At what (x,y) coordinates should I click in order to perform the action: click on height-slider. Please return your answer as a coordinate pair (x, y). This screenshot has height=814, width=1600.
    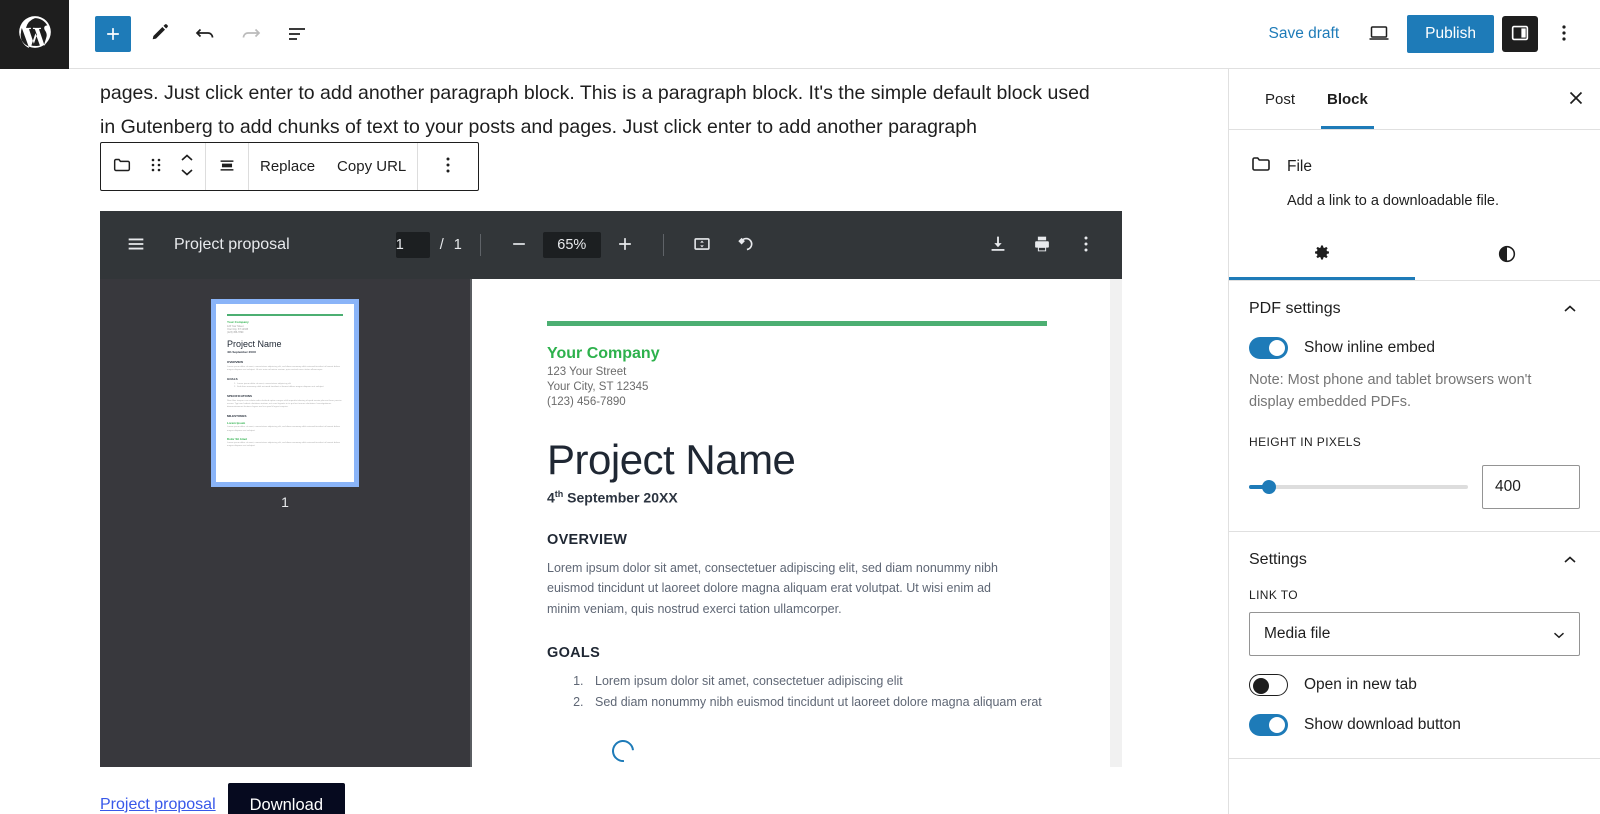
    Looking at the image, I should click on (1358, 487).